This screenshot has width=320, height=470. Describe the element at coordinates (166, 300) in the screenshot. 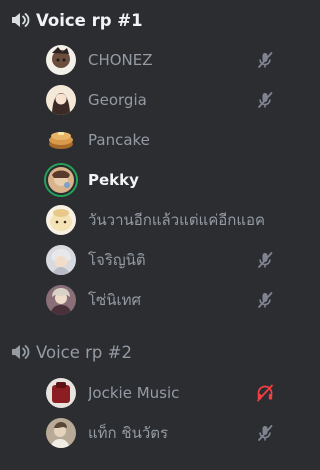

I see `voice-member-sonithet: โซ่นิเทศ` at that location.